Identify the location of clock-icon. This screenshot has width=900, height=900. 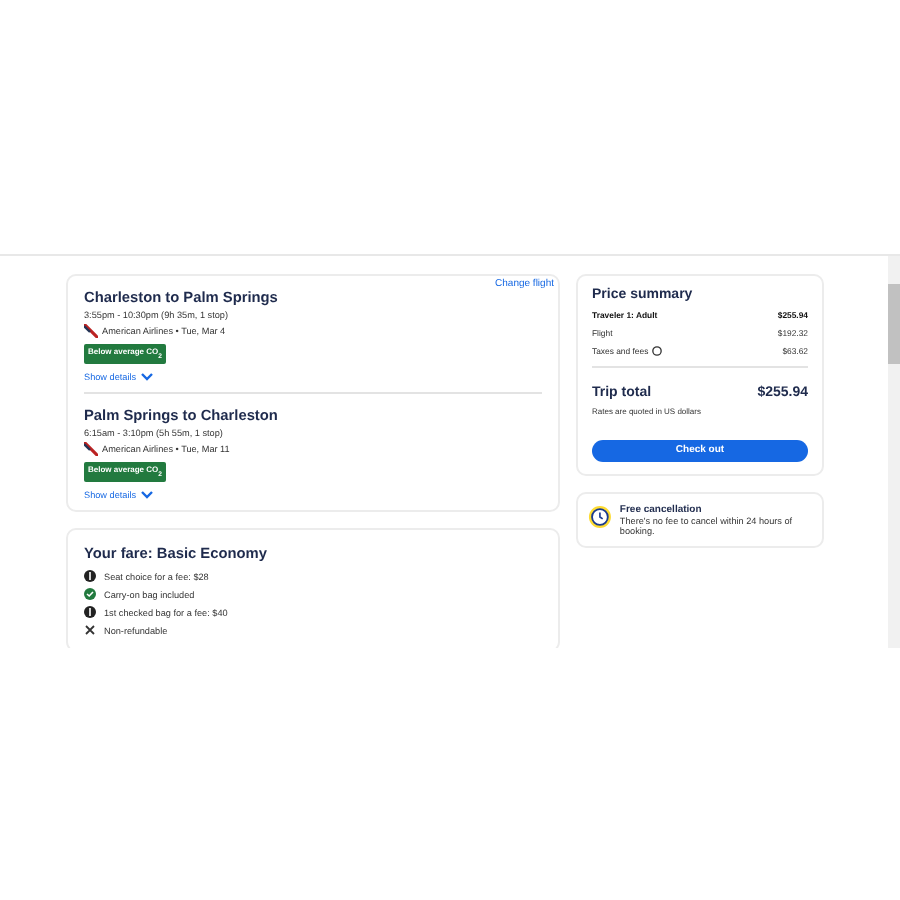
(600, 517).